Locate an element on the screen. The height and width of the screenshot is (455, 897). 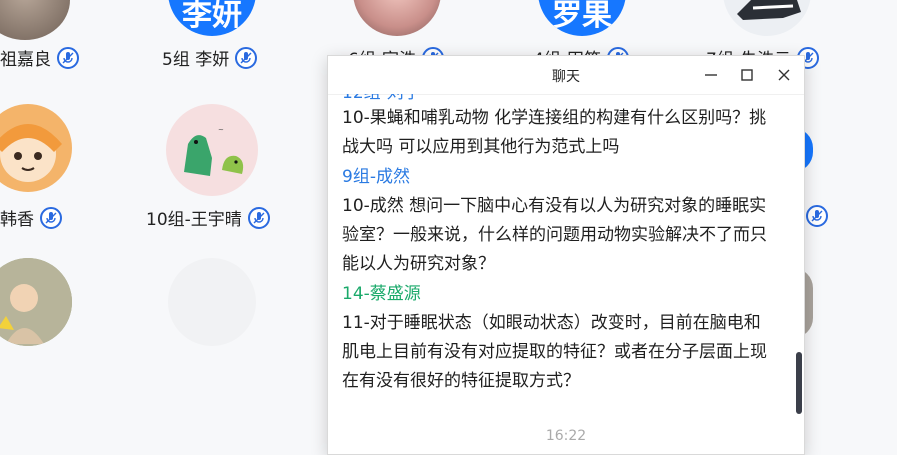
minimize-button is located at coordinates (711, 75).